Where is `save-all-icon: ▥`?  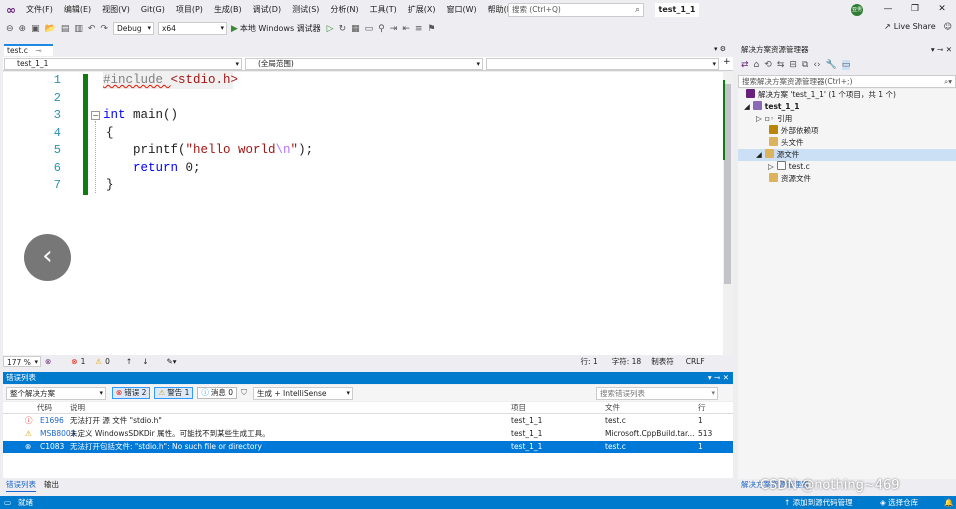 save-all-icon: ▥ is located at coordinates (78, 29).